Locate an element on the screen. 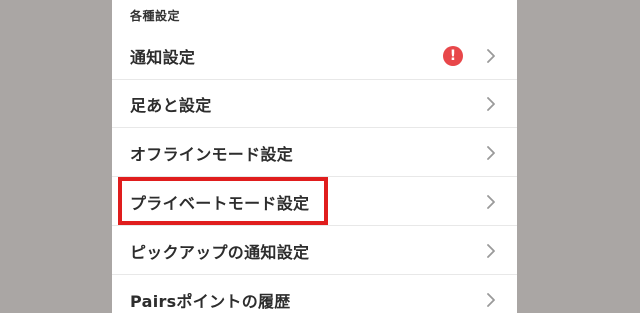 This screenshot has height=313, width=640. settings-row-notification: 通知設定 ! is located at coordinates (314, 56).